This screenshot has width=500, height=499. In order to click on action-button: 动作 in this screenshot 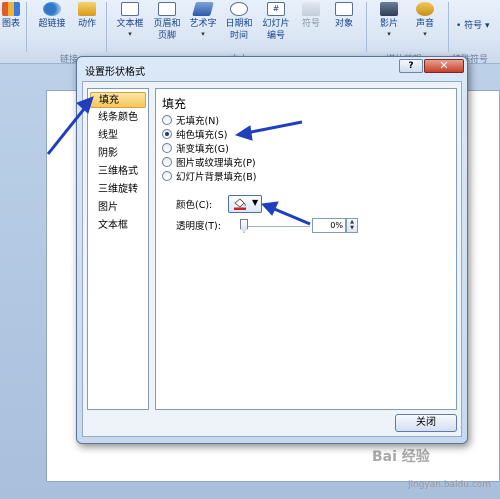, I will do `click(87, 16)`.